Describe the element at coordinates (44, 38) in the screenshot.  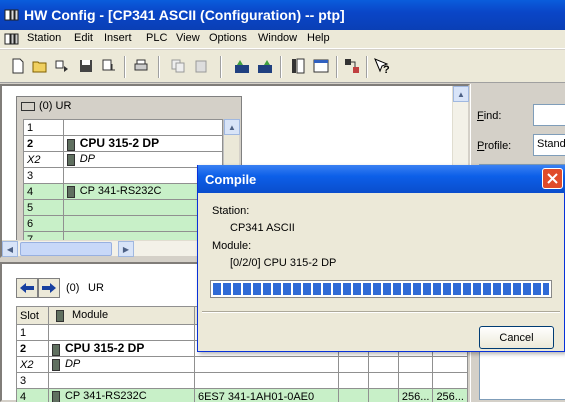
I see `menu-station: Station` at that location.